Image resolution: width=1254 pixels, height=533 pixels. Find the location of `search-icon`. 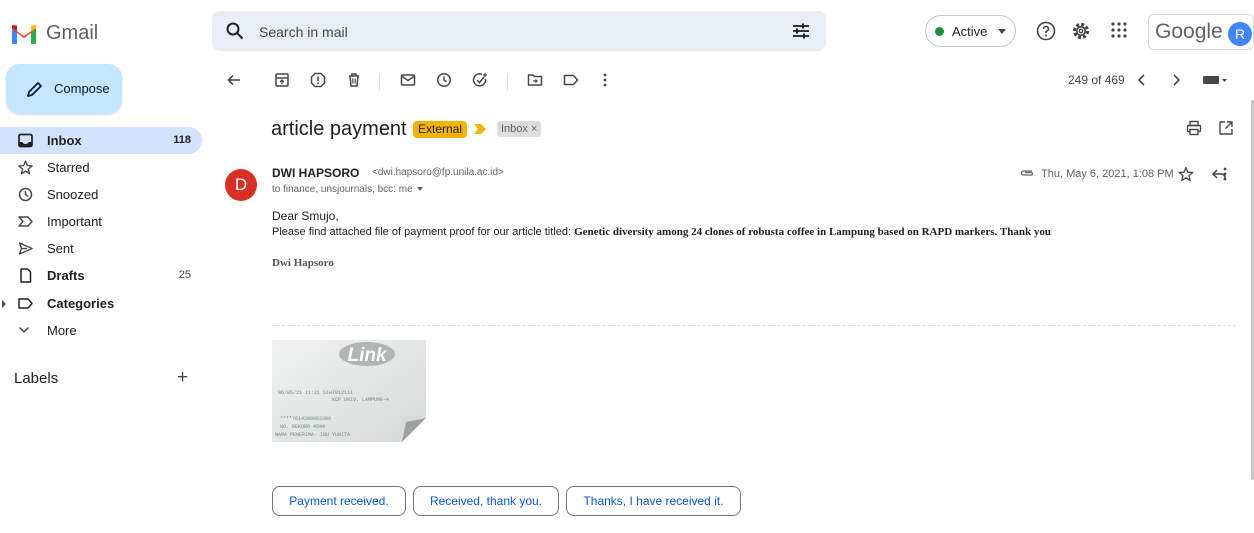

search-icon is located at coordinates (235, 31).